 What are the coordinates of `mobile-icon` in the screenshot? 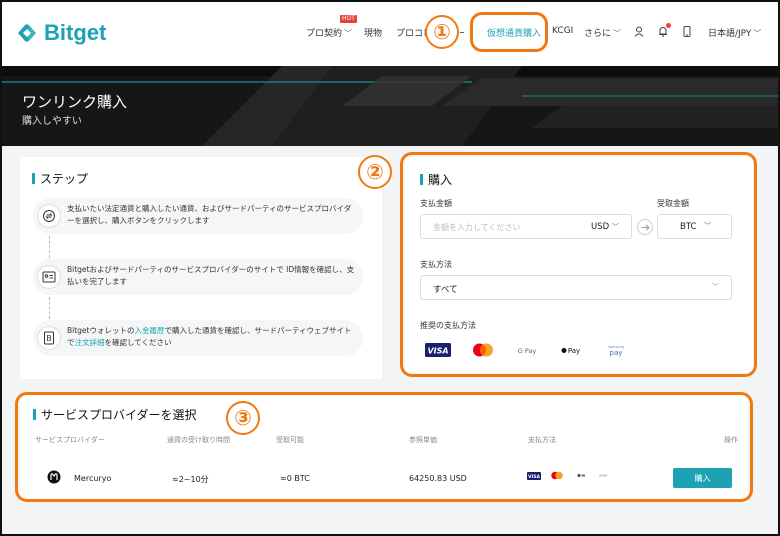 It's located at (687, 31).